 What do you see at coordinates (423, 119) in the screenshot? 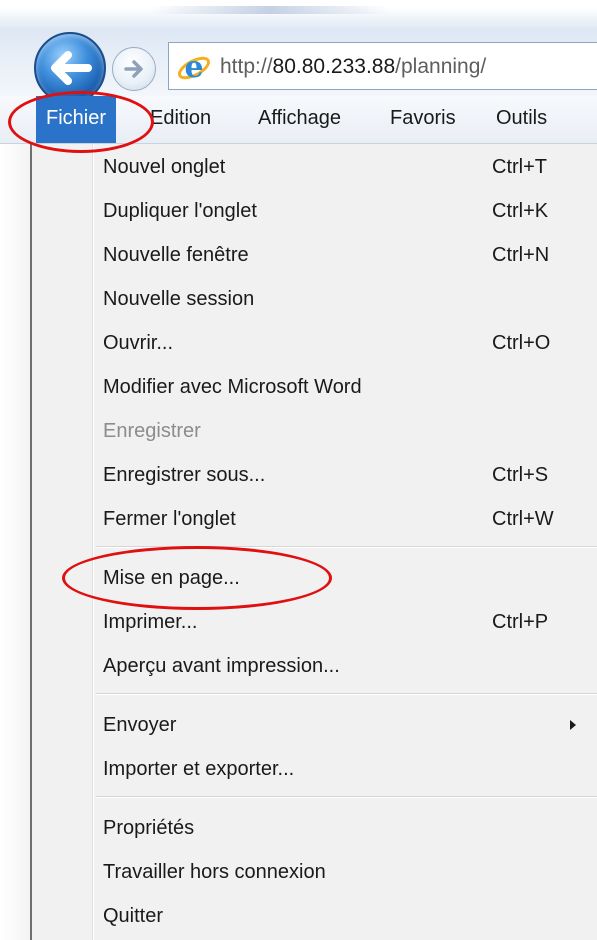
I see `menu-favoris: Favoris` at bounding box center [423, 119].